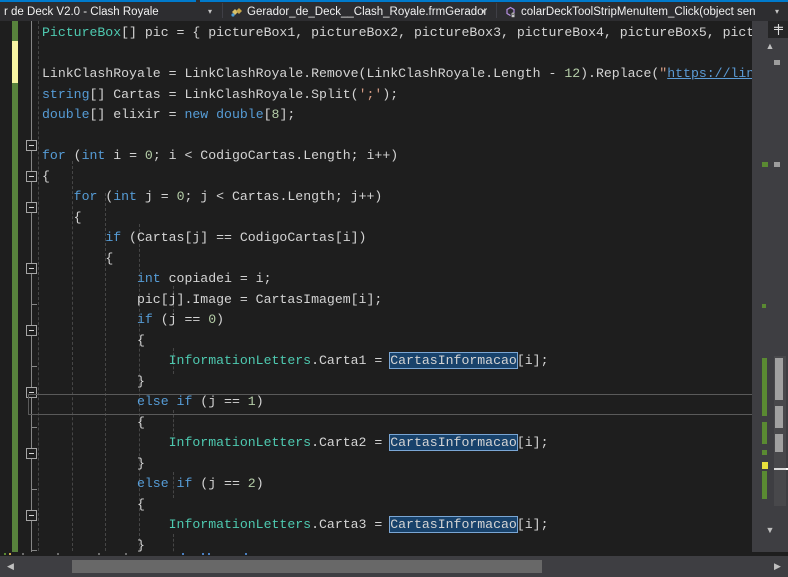  I want to click on member-selector-chevron-down-icon: ▾, so click(777, 11).